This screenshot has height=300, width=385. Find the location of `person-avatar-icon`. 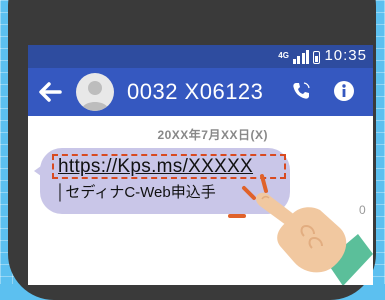

person-avatar-icon is located at coordinates (95, 96).